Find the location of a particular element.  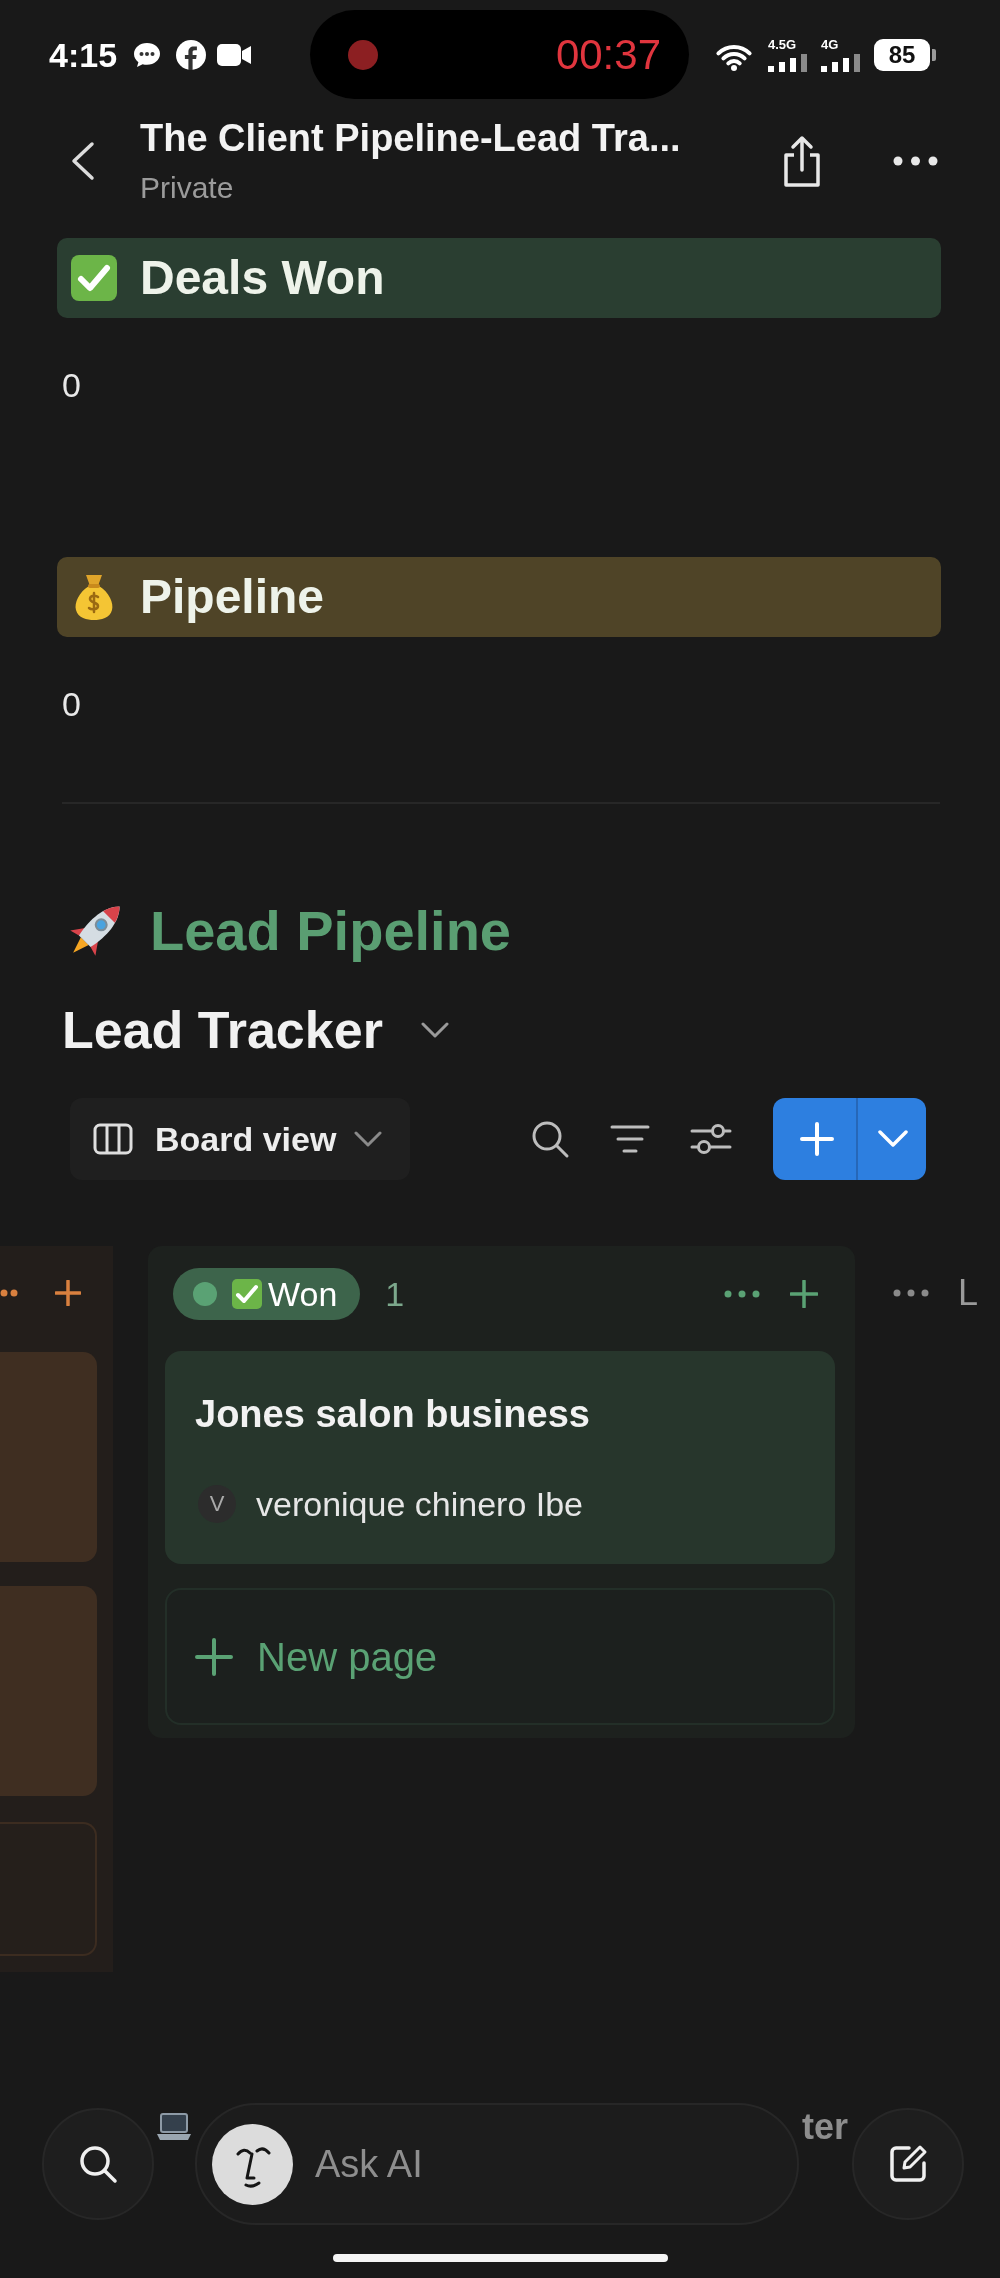

network-label: 4.5G is located at coordinates (782, 44).